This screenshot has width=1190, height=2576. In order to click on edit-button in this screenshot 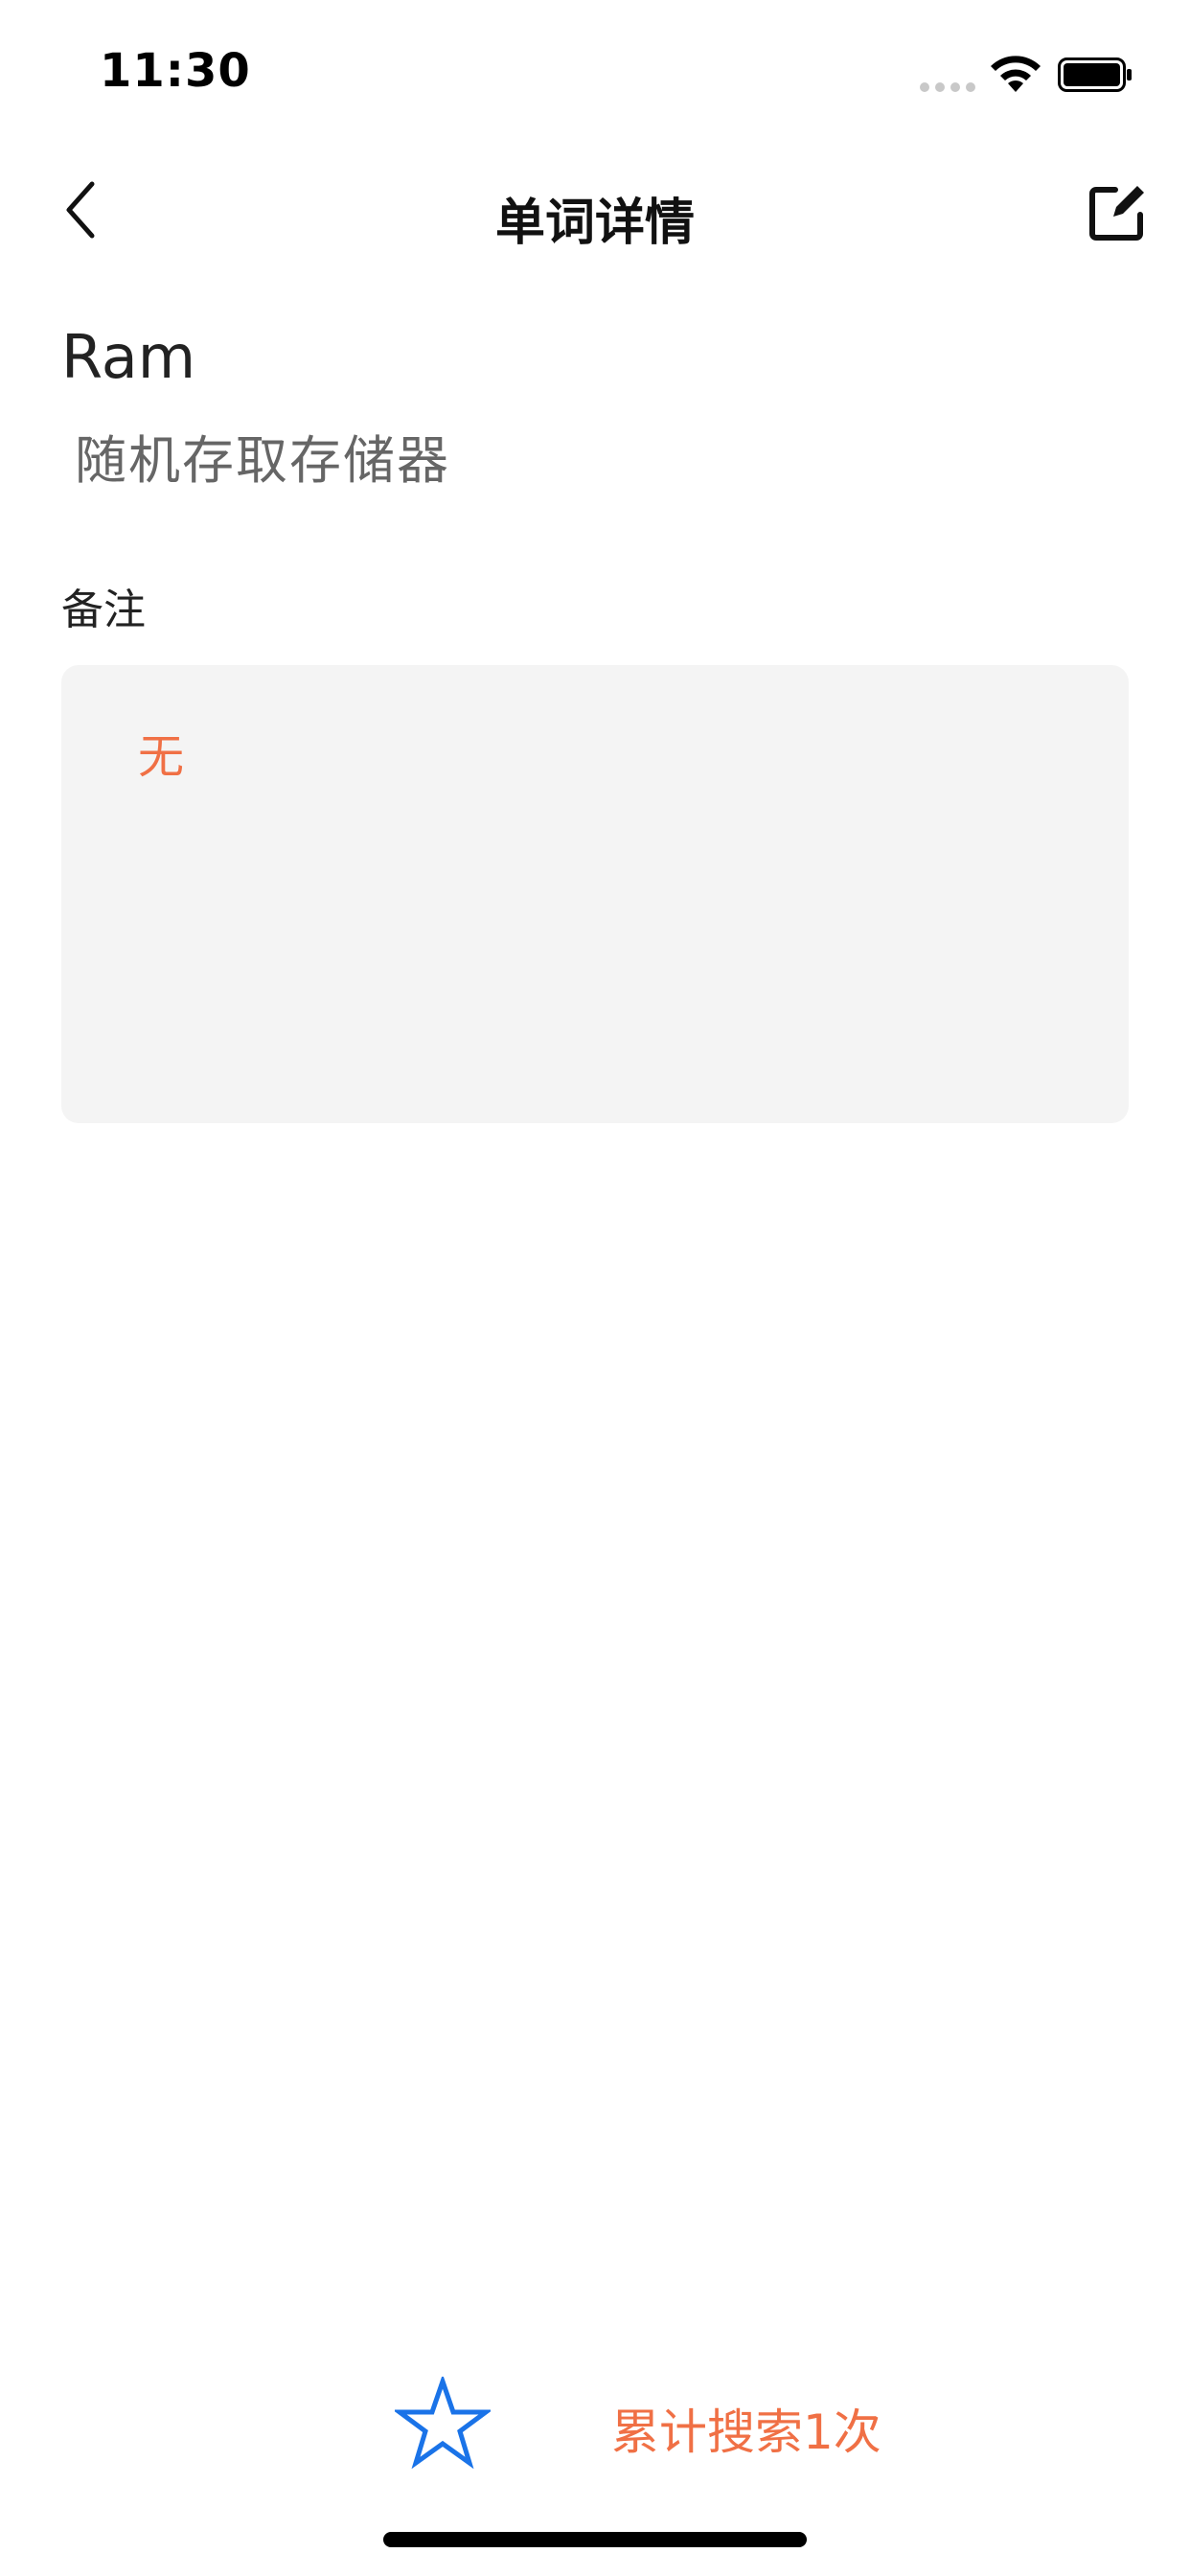, I will do `click(1119, 211)`.